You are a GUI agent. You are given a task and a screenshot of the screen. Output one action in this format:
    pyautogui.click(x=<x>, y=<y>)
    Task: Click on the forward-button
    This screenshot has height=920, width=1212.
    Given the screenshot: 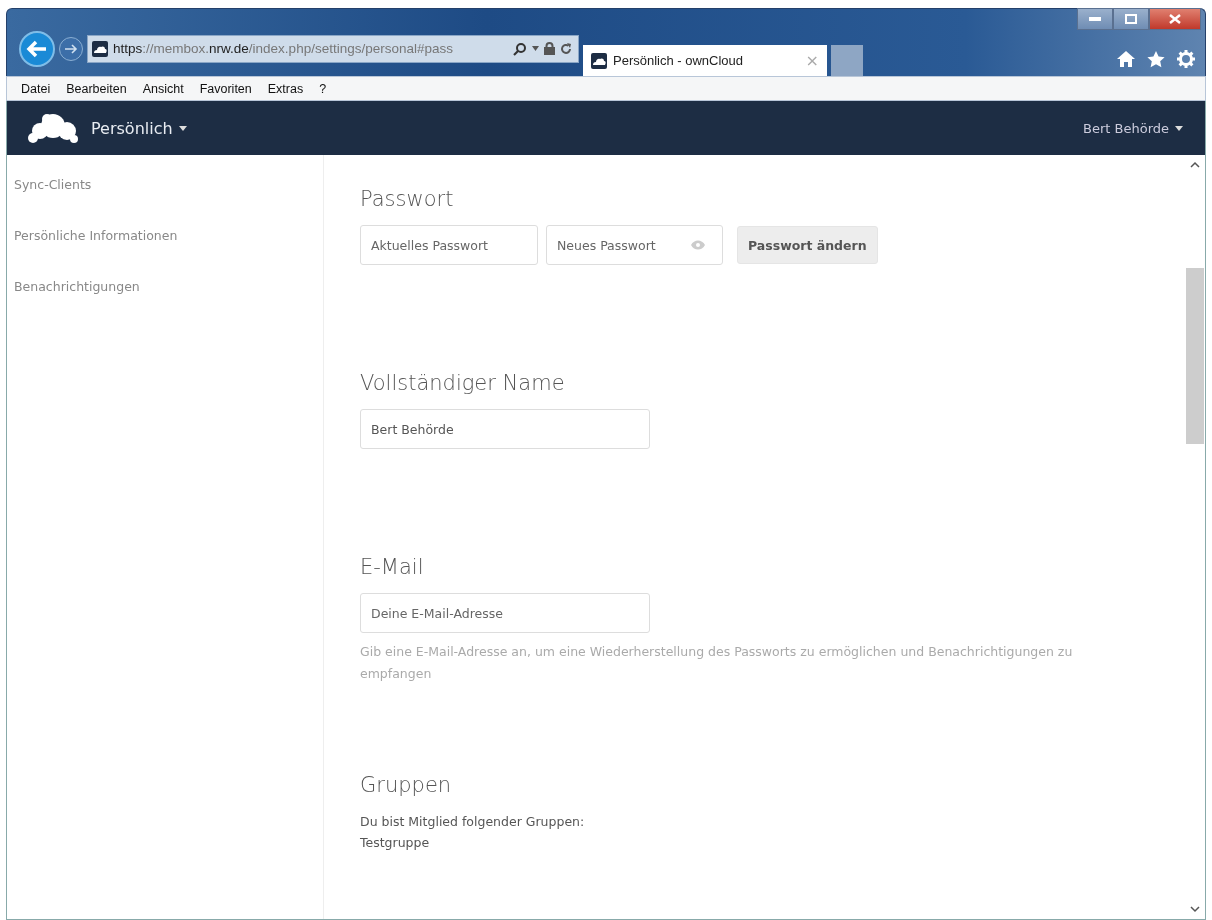 What is the action you would take?
    pyautogui.click(x=71, y=48)
    